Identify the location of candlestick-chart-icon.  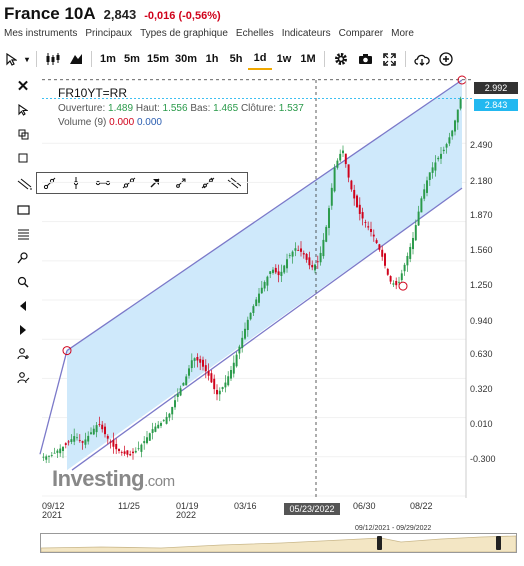
(53, 59).